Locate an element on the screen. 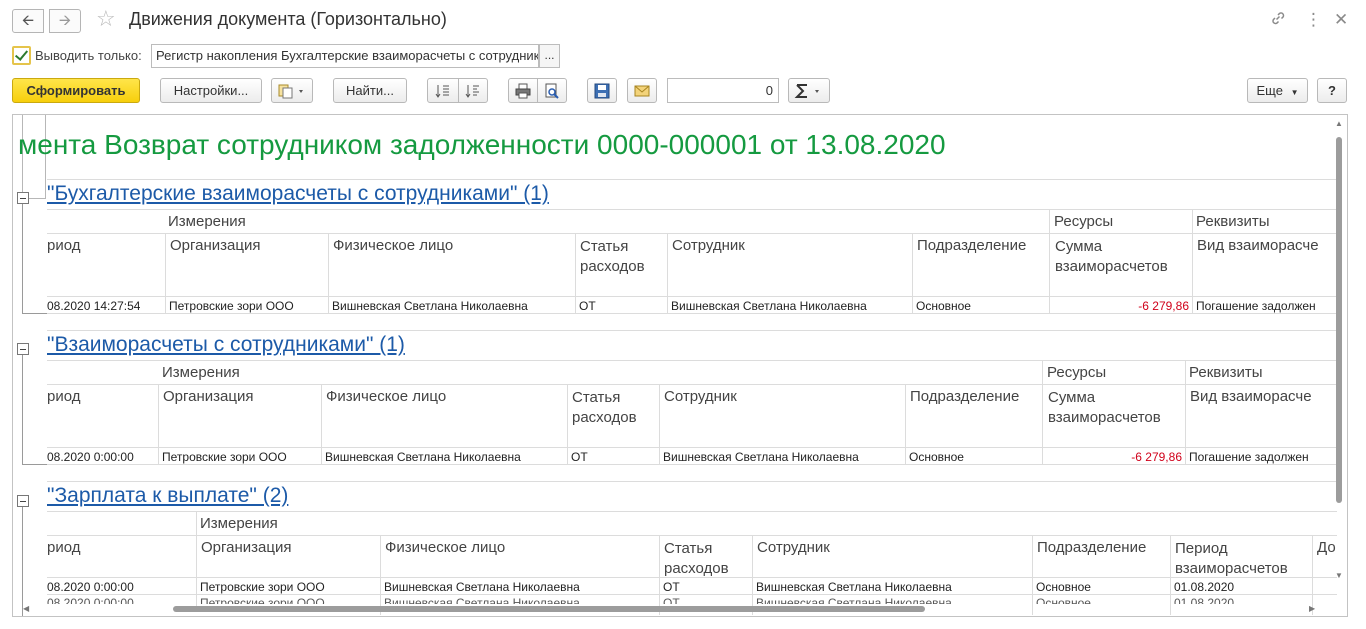 This screenshot has width=1366, height=629. sum-dropdown-button is located at coordinates (809, 90).